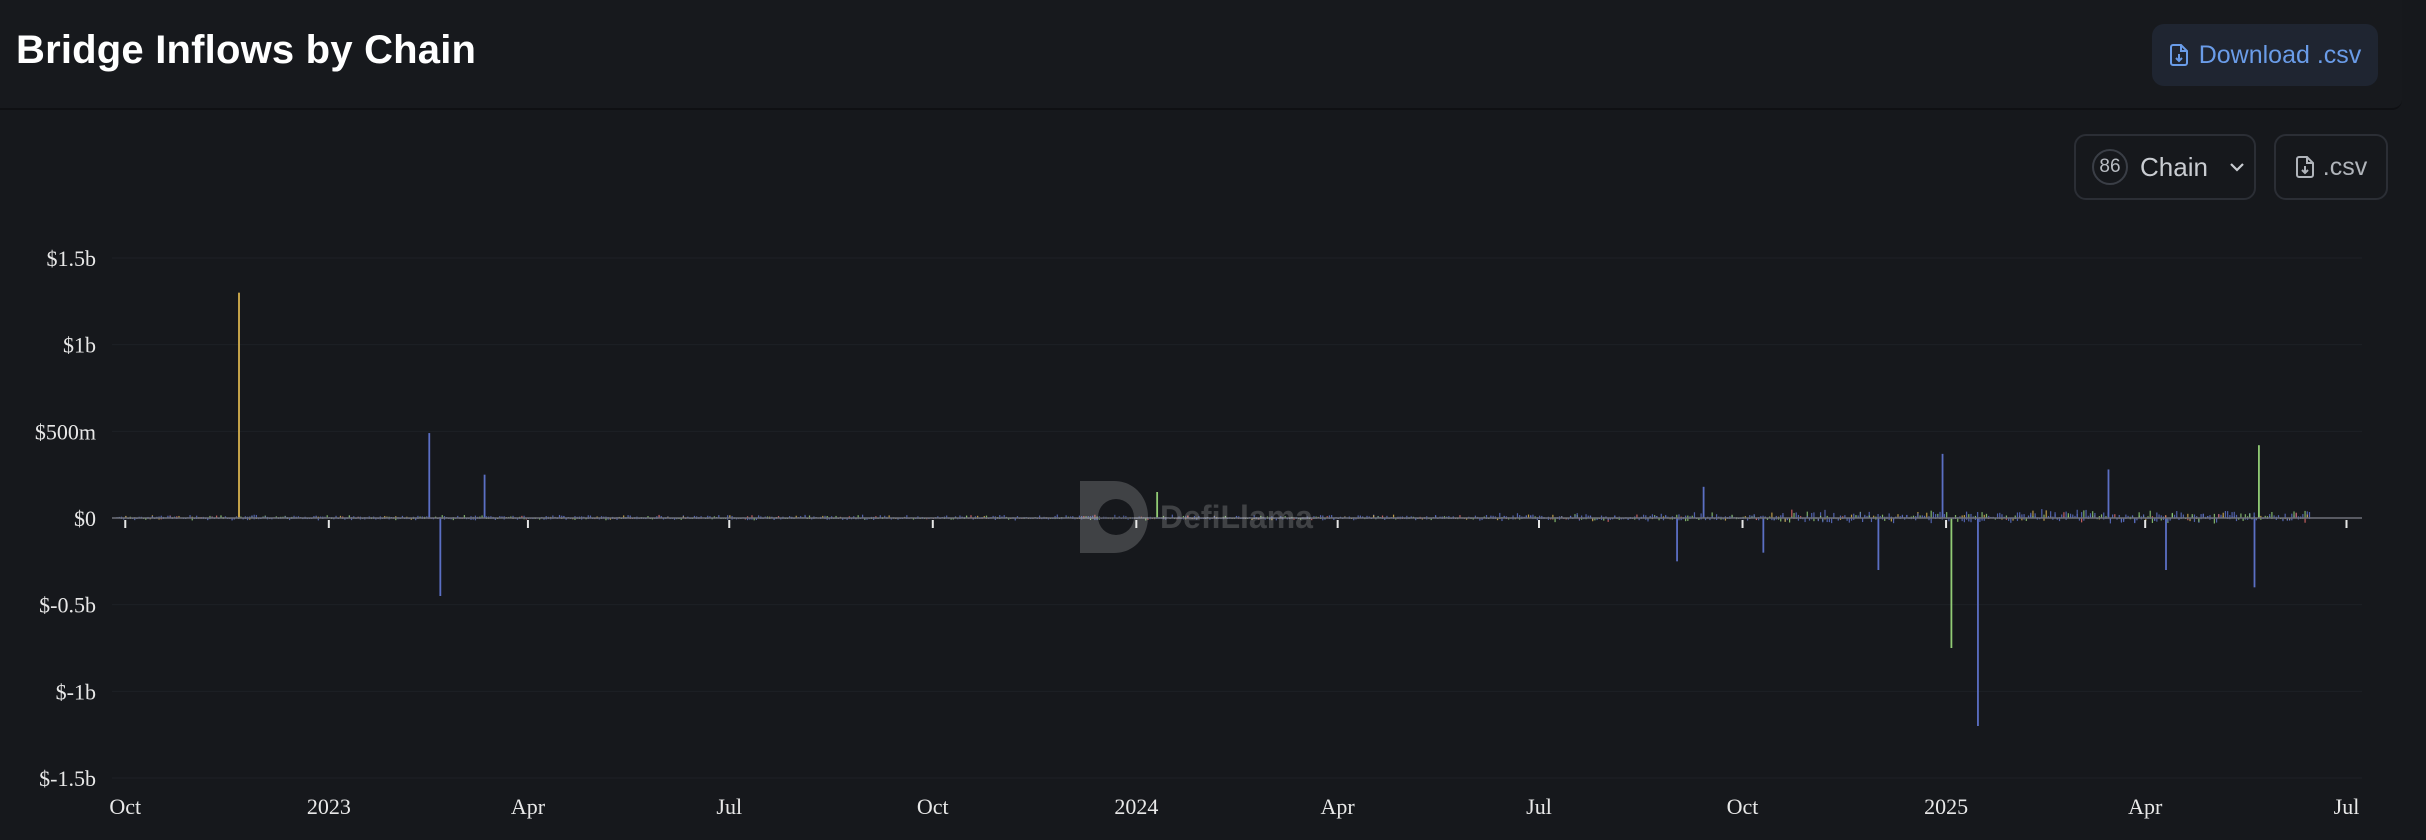  Describe the element at coordinates (79, 345) in the screenshot. I see `y-tick-label: $1b` at that location.